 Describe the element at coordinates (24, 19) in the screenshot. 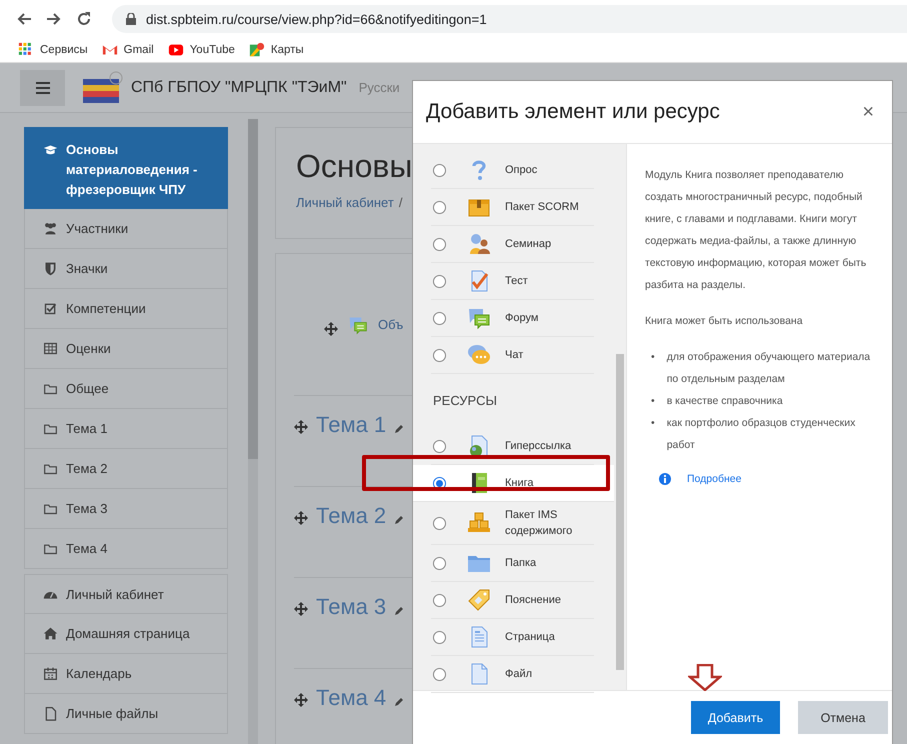

I see `back-arrow-icon` at that location.